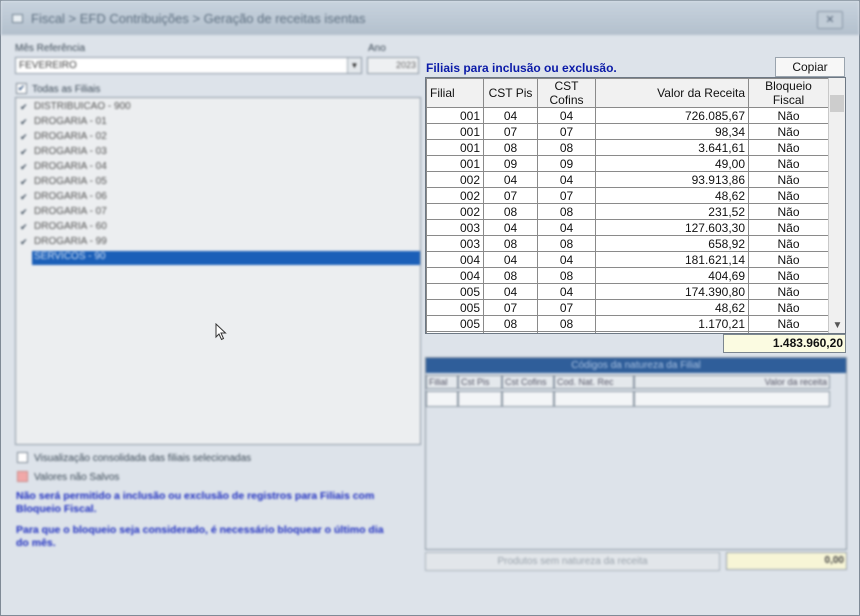 The height and width of the screenshot is (616, 860). What do you see at coordinates (672, 323) in the screenshot?
I see `cell-valor-receita: 1.170,21` at bounding box center [672, 323].